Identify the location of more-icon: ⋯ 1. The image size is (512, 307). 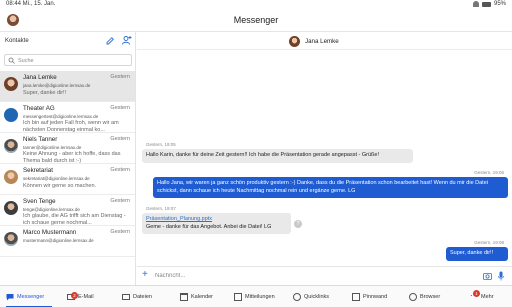
(475, 295).